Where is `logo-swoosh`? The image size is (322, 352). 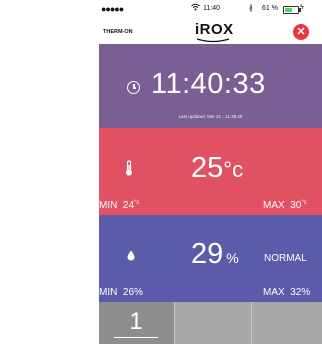 logo-swoosh is located at coordinates (213, 40).